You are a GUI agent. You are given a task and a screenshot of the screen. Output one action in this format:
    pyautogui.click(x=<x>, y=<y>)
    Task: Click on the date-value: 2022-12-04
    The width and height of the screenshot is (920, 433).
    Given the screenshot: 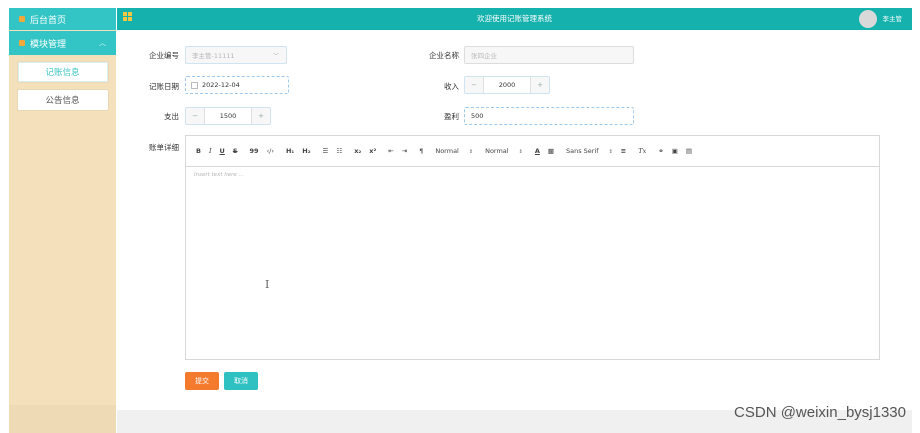 What is the action you would take?
    pyautogui.click(x=221, y=85)
    